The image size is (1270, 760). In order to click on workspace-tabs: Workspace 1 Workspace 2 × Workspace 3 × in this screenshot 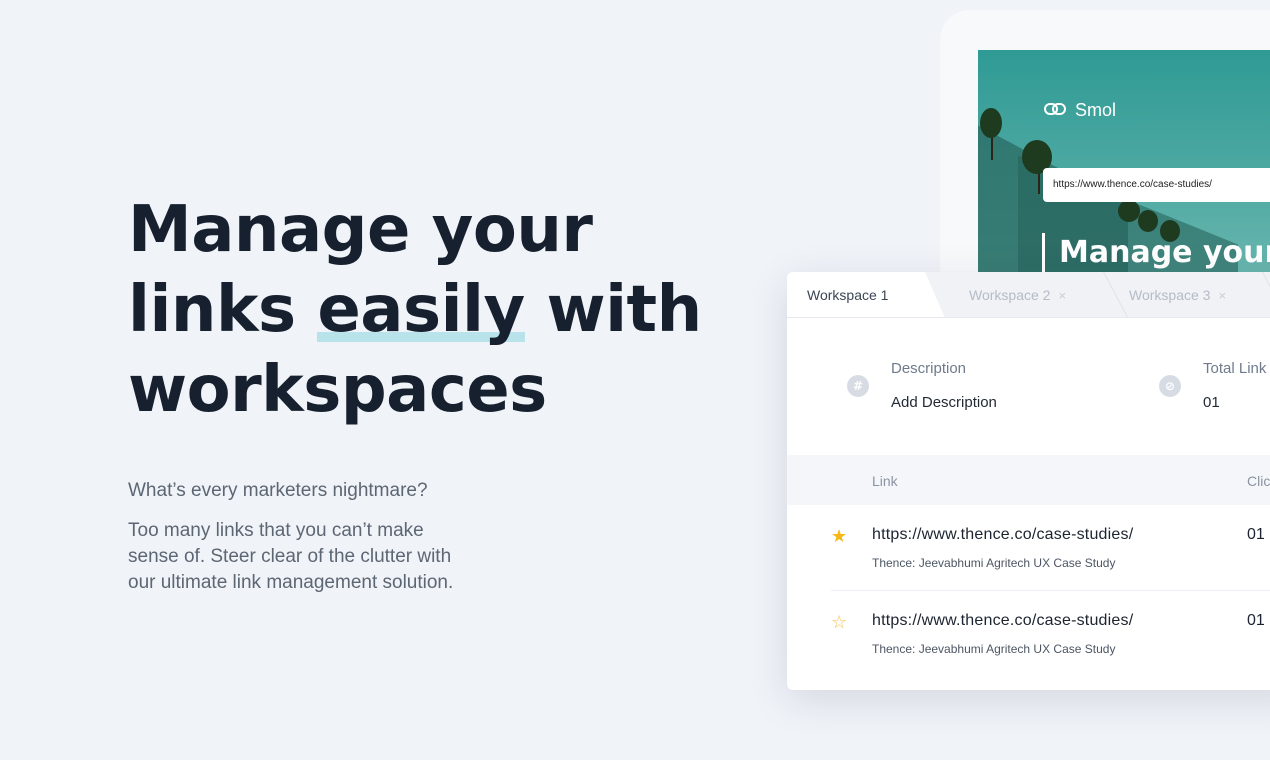, I will do `click(1028, 295)`.